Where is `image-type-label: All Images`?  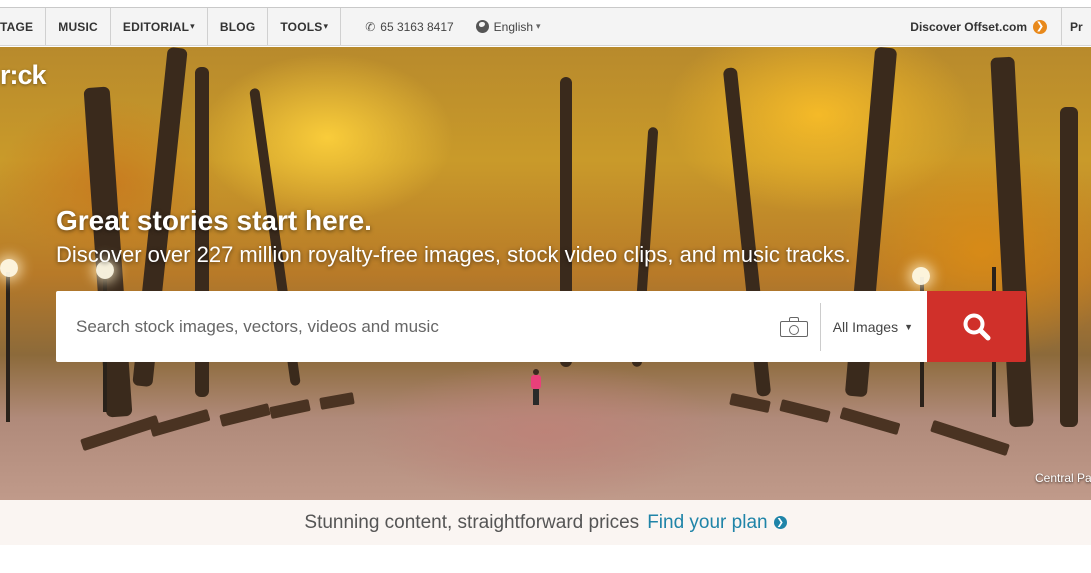 image-type-label: All Images is located at coordinates (865, 326).